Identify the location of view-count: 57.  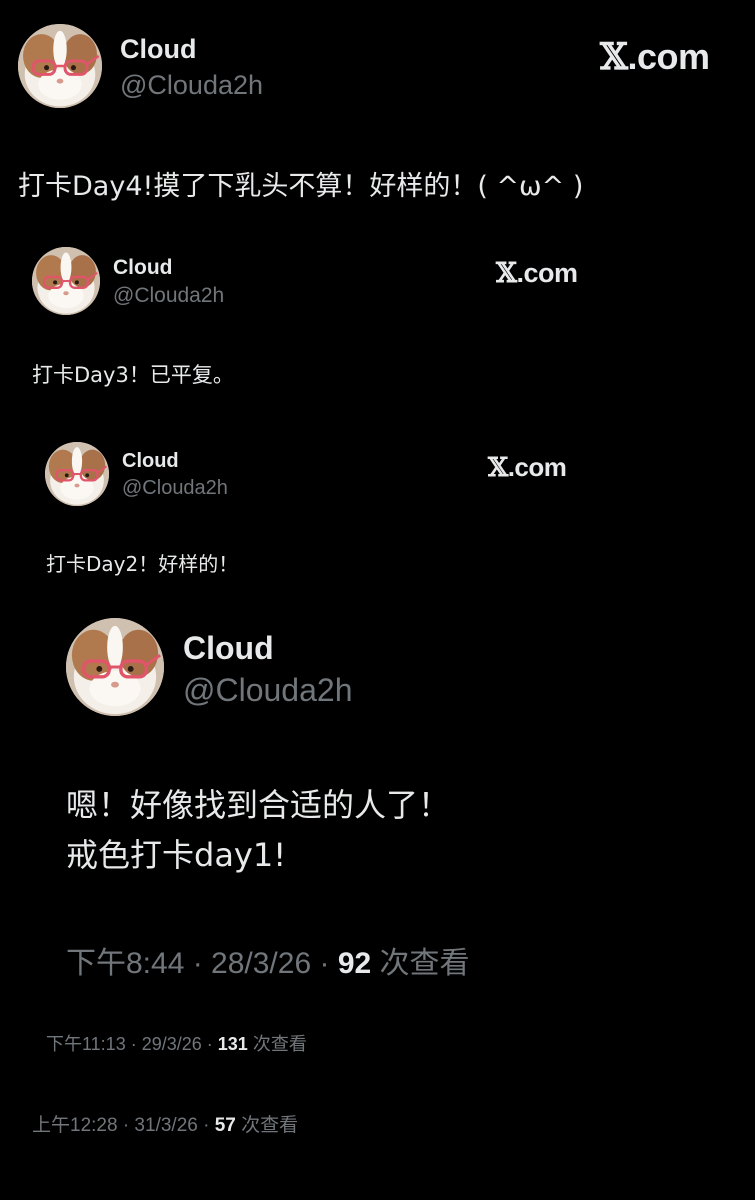
(225, 1125).